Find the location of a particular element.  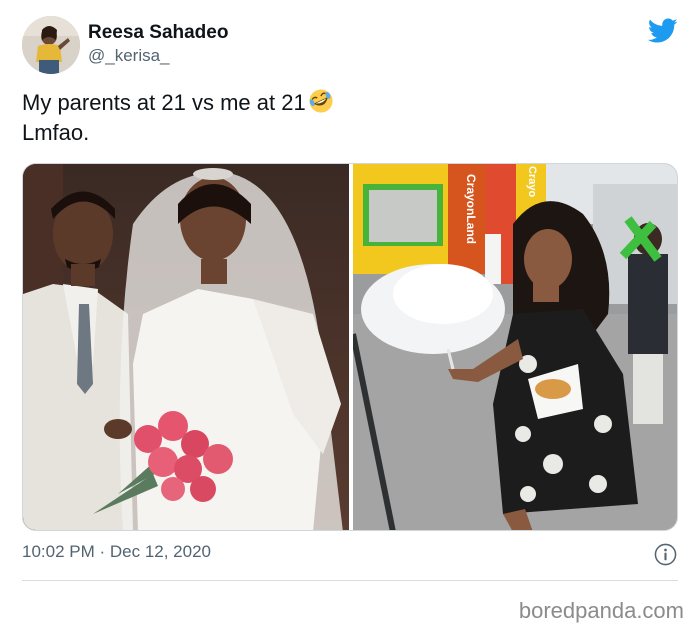

crayon-sign-2: Crayo is located at coordinates (532, 181).